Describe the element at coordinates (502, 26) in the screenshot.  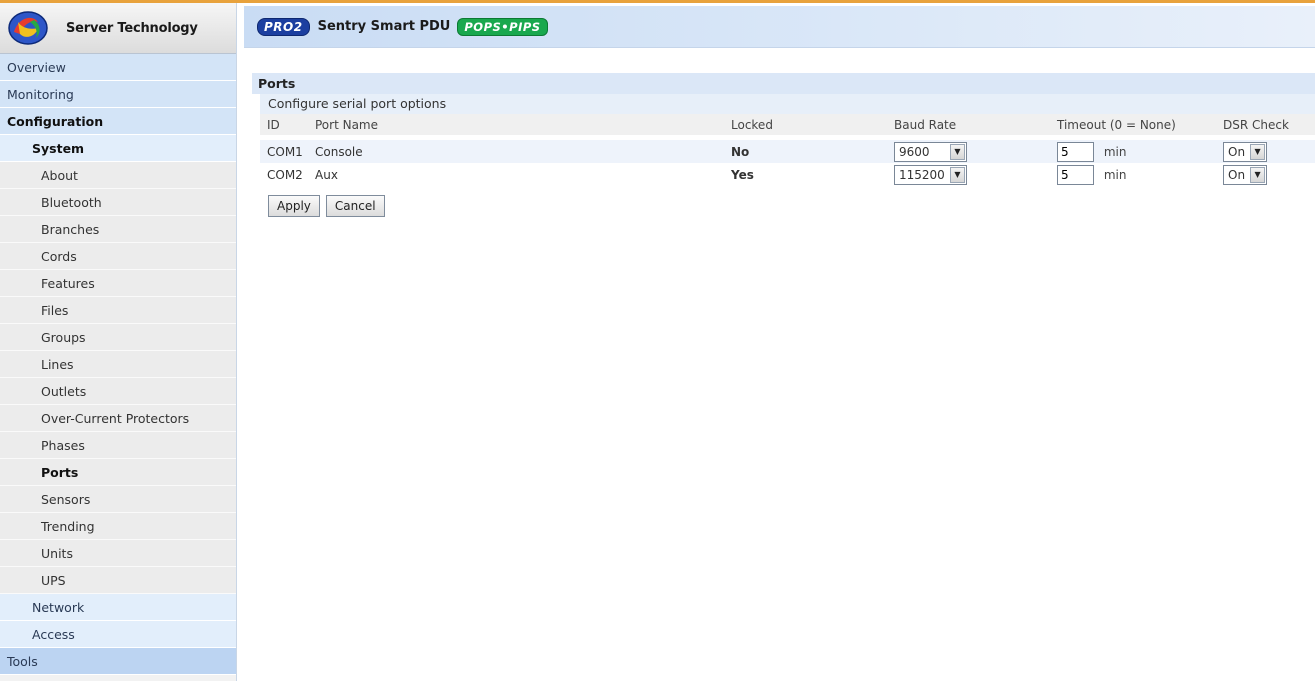
I see `pops-pips-badge: POPS•PIPS` at that location.